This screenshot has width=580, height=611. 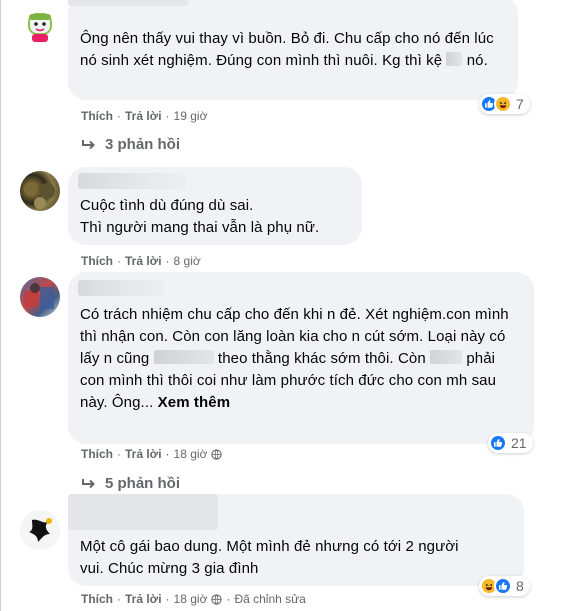 I want to click on comment-actions: Thích · Trả lời · 18 giờ · Đã chỉnh sửa, so click(x=193, y=599).